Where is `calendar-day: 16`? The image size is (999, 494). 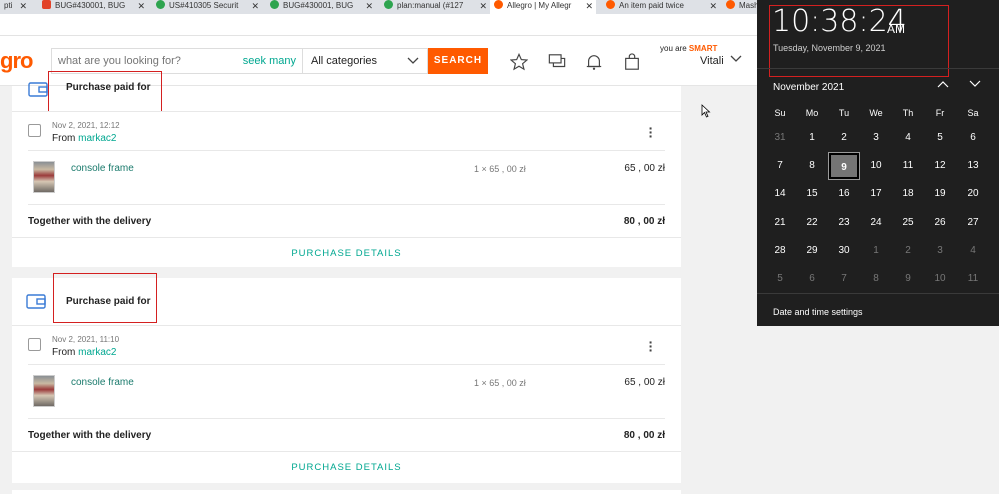 calendar-day: 16 is located at coordinates (844, 194).